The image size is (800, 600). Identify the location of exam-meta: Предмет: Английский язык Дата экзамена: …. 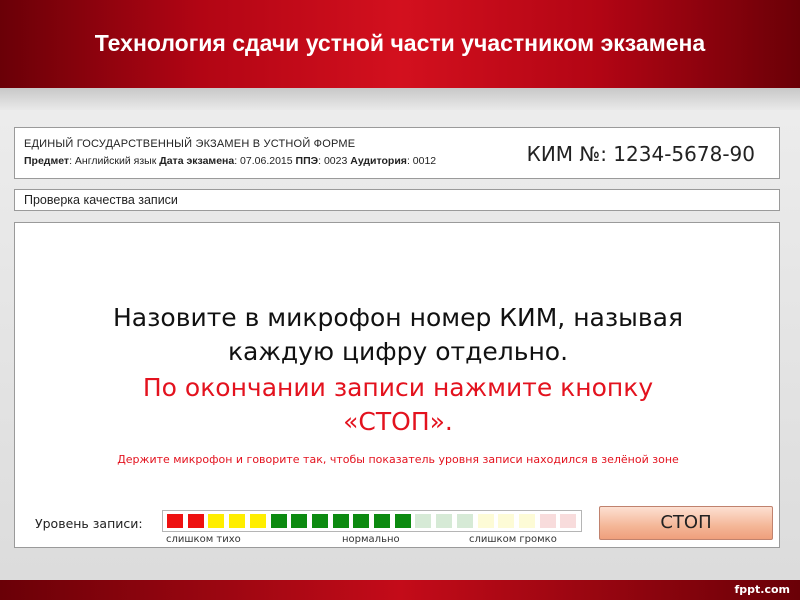
(230, 161).